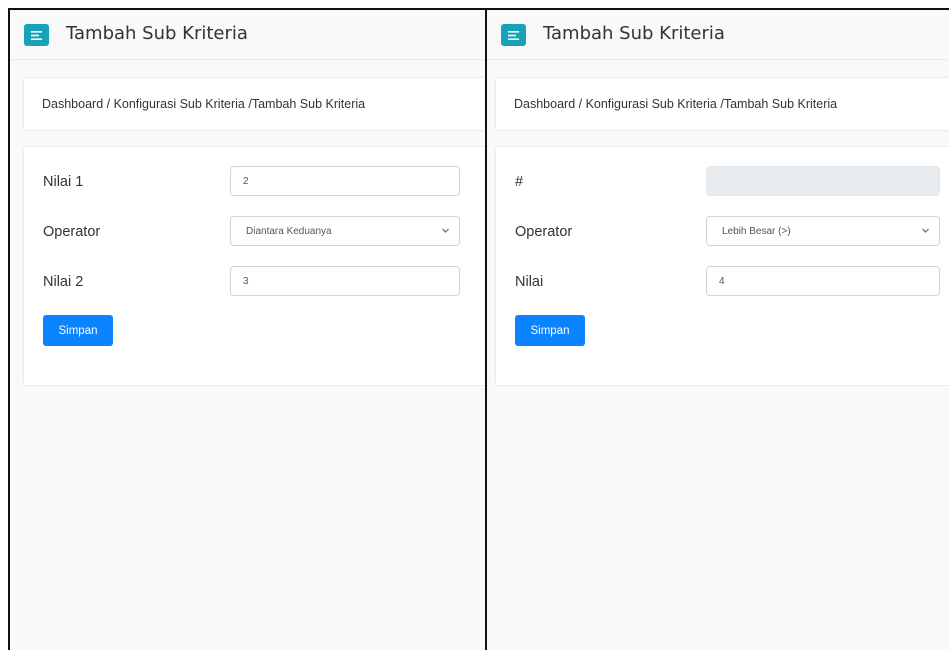  What do you see at coordinates (529, 282) in the screenshot?
I see `nilai-label: Nilai` at bounding box center [529, 282].